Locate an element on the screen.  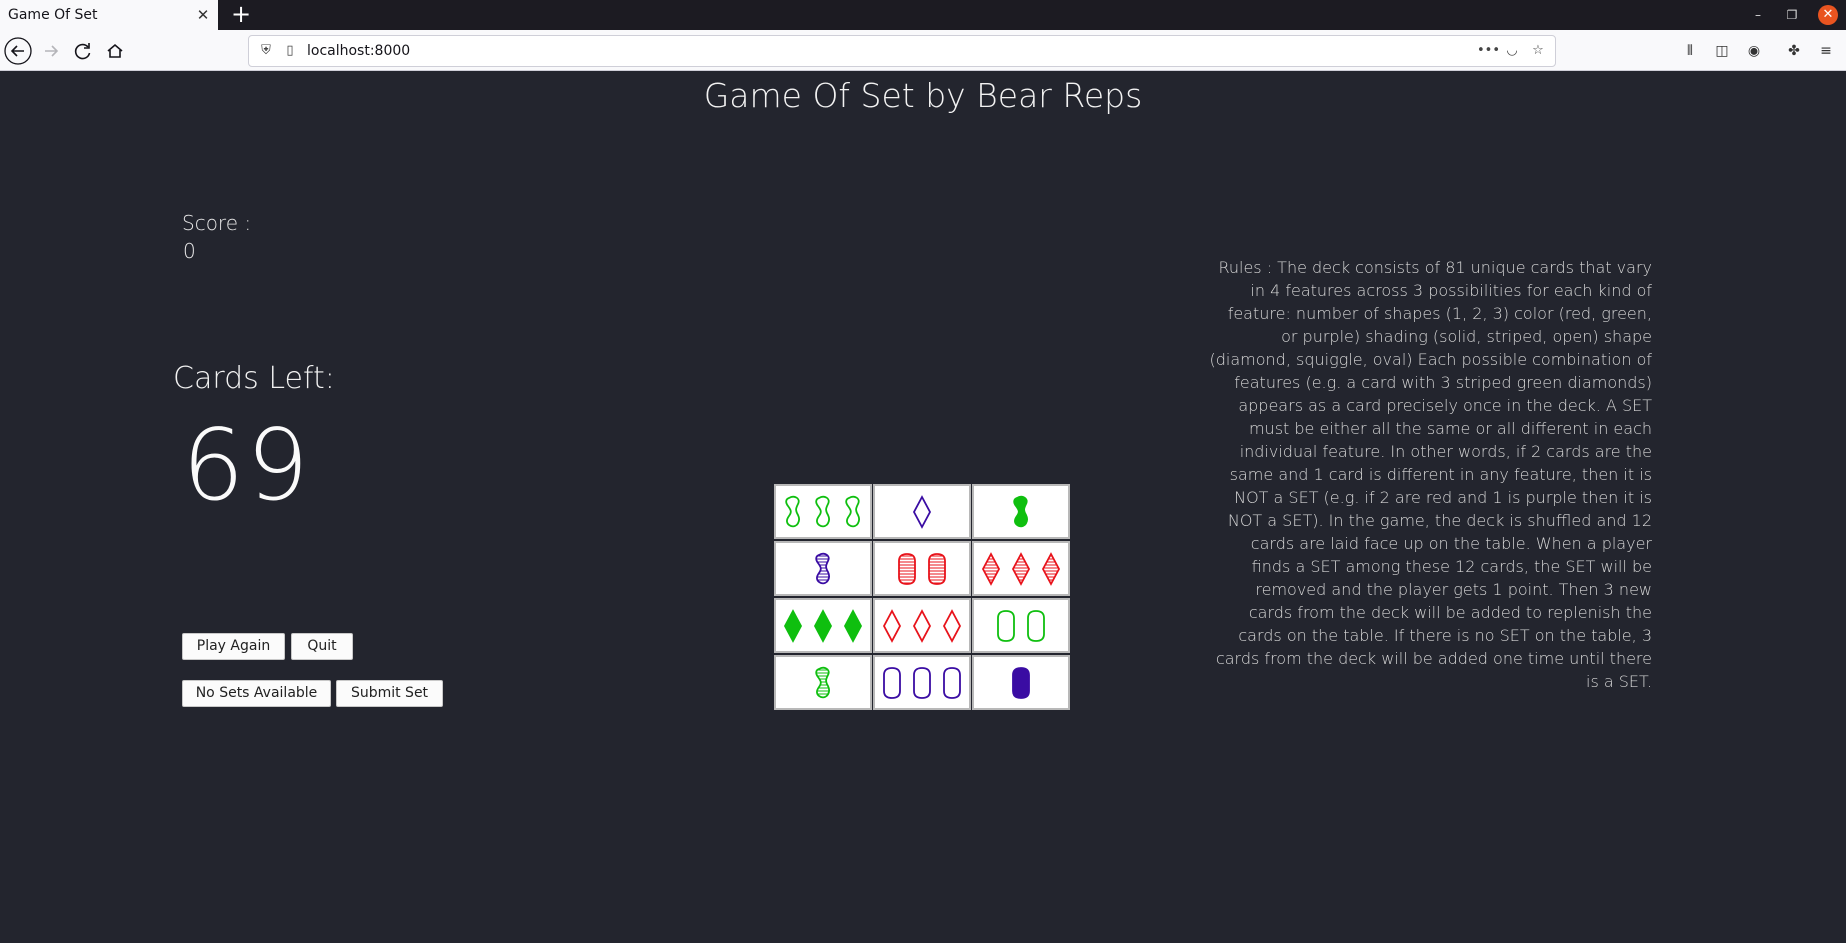
extensions-icon: ✤ is located at coordinates (1794, 51).